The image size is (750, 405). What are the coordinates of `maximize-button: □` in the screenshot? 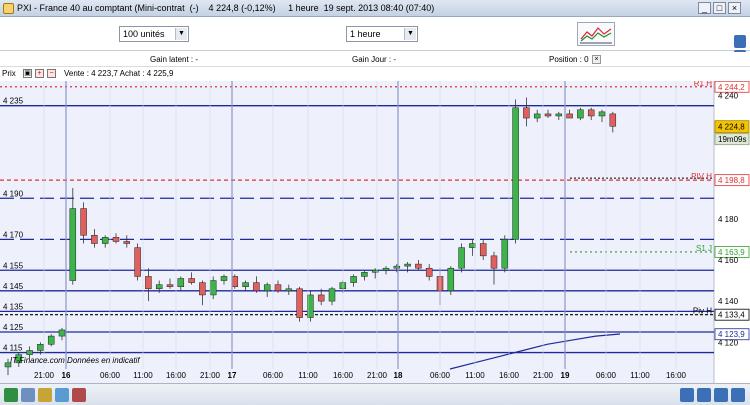 It's located at (719, 8).